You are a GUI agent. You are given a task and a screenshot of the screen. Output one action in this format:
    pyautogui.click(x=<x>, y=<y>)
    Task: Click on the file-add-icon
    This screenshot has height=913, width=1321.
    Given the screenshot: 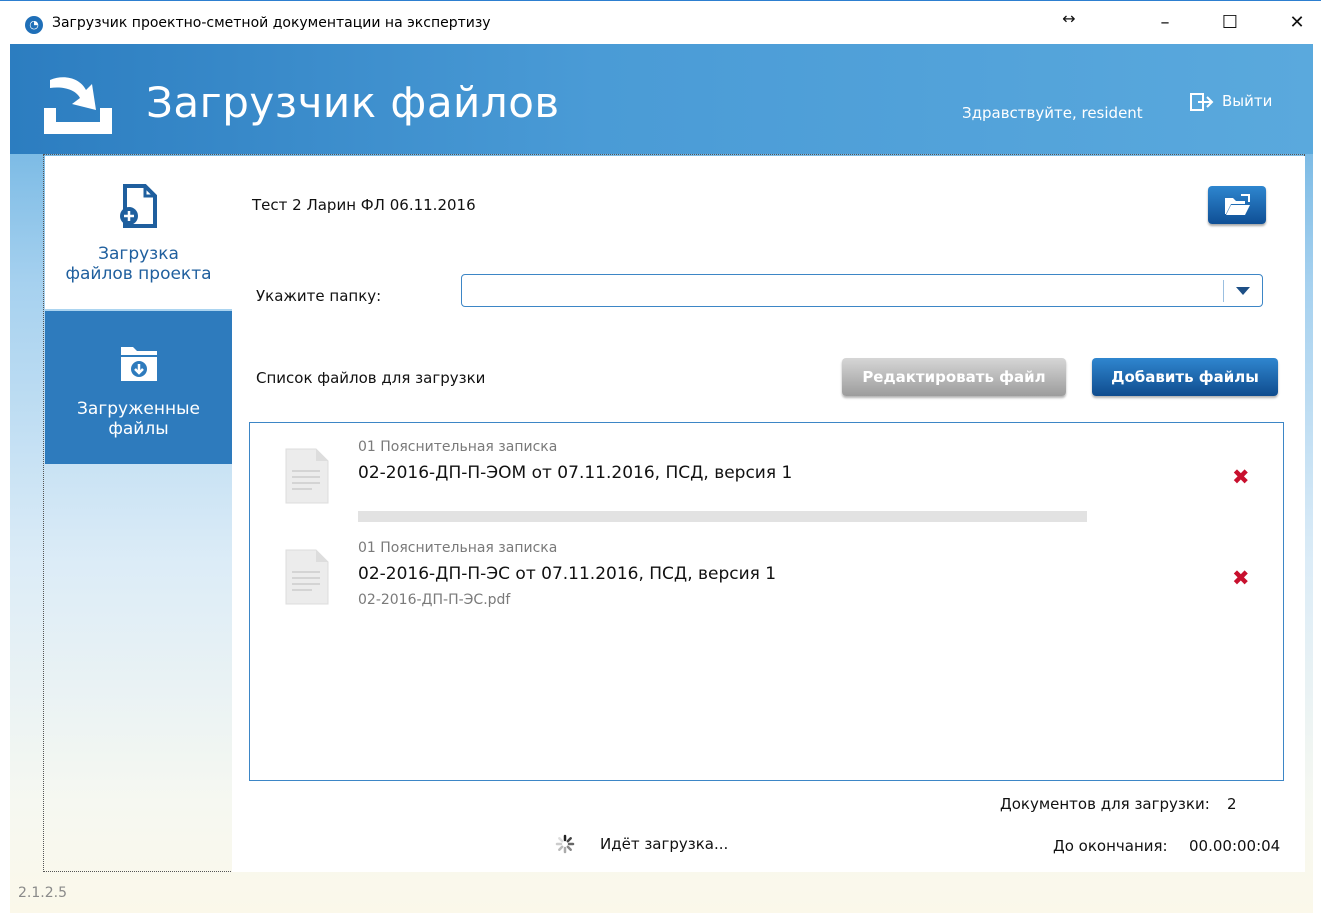 What is the action you would take?
    pyautogui.click(x=138, y=206)
    